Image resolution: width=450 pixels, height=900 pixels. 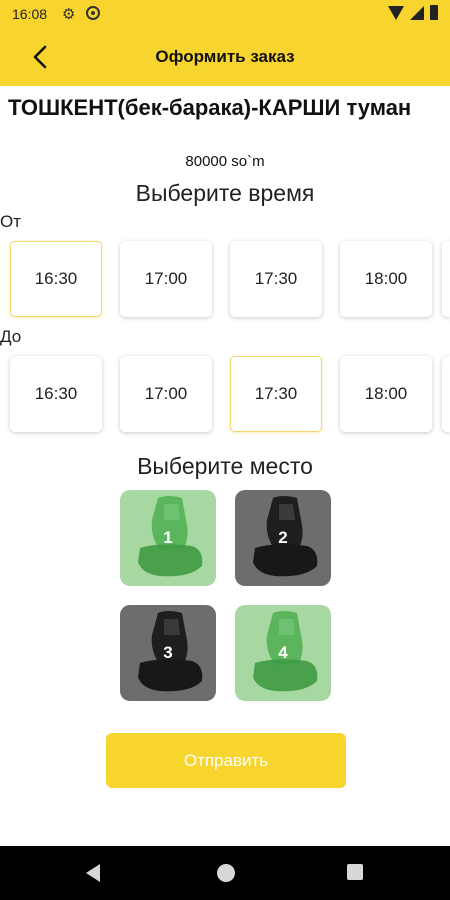 I want to click on to-time-option: 18:00, so click(x=386, y=394).